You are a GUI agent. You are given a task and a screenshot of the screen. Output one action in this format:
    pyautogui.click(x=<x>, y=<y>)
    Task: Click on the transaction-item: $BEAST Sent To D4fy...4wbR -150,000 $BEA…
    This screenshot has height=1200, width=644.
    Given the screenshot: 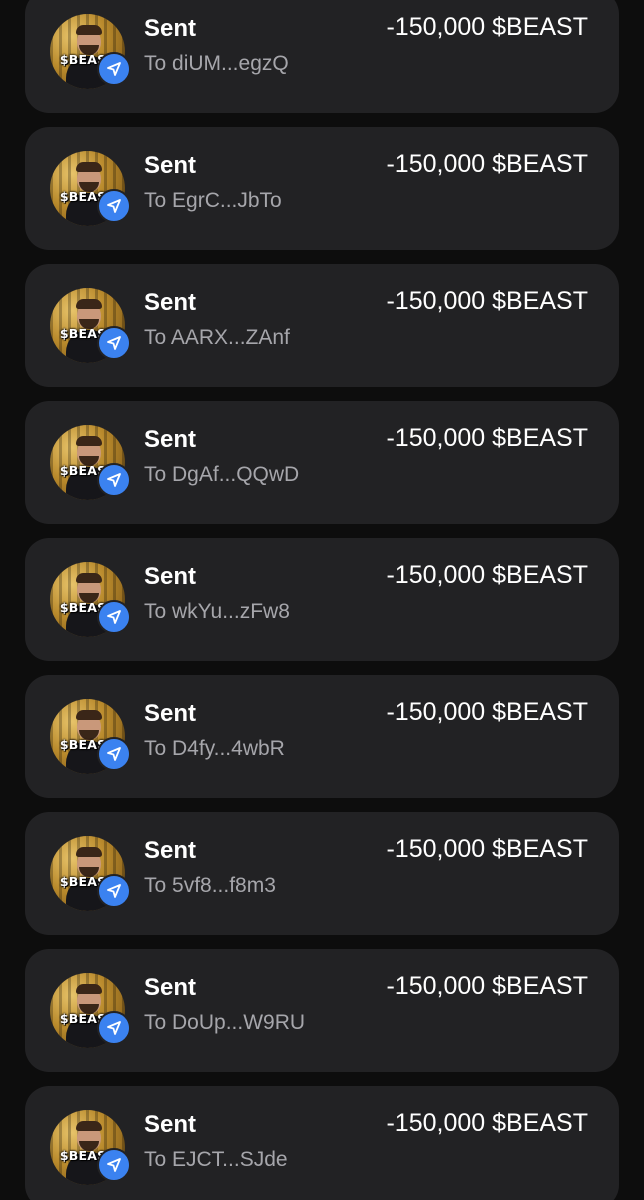 What is the action you would take?
    pyautogui.click(x=322, y=736)
    